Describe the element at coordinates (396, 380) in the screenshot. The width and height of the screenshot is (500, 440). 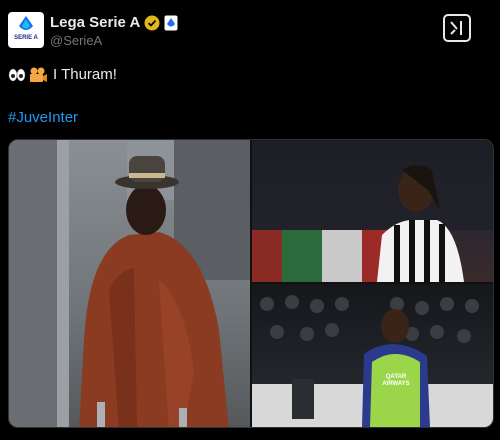
I see `training-bib-text: QATAR AIRWAYS` at that location.